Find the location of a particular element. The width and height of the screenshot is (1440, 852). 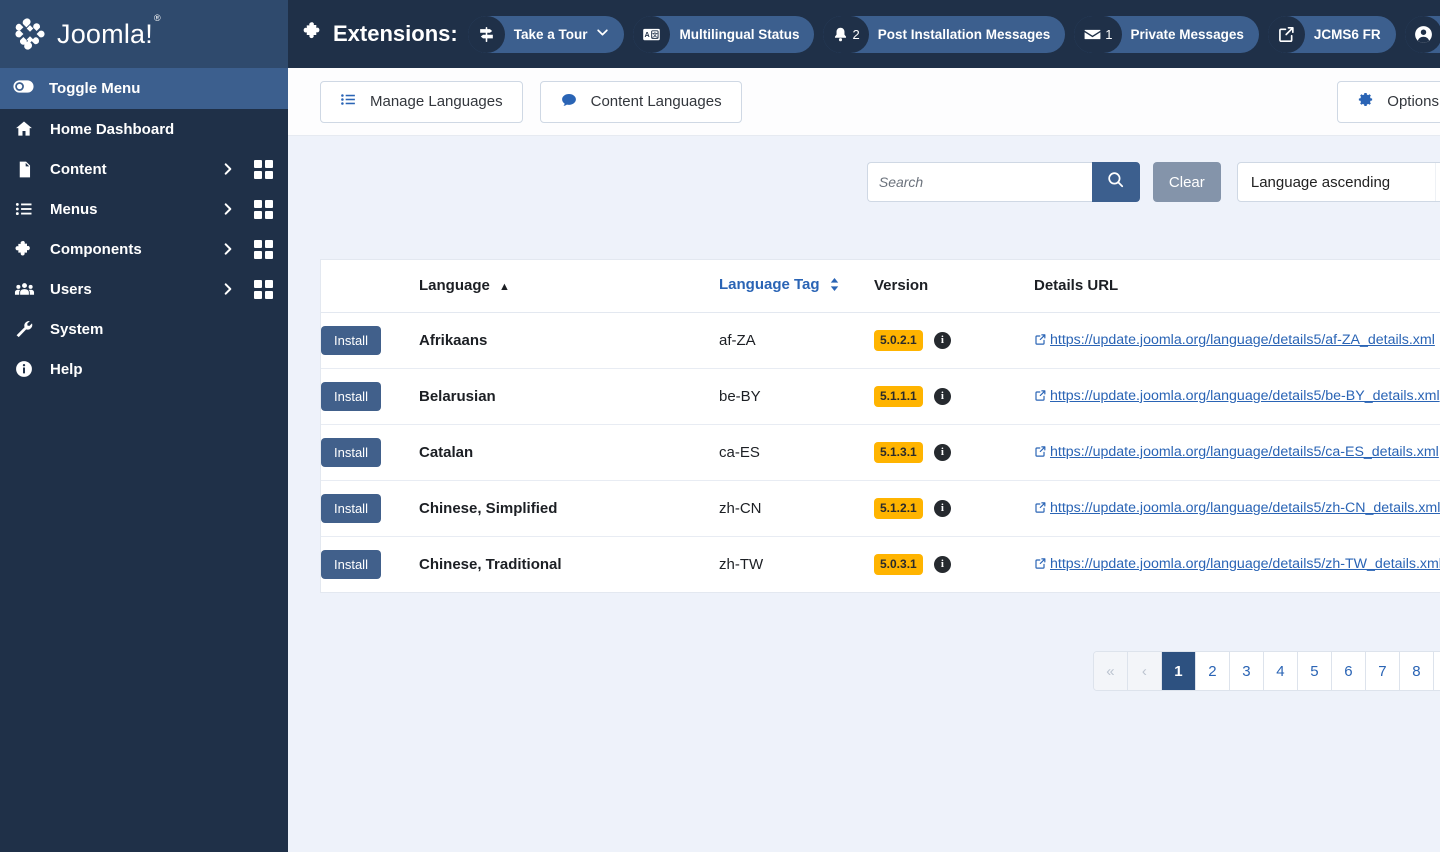

pagination-page-2: 2 is located at coordinates (1212, 671).